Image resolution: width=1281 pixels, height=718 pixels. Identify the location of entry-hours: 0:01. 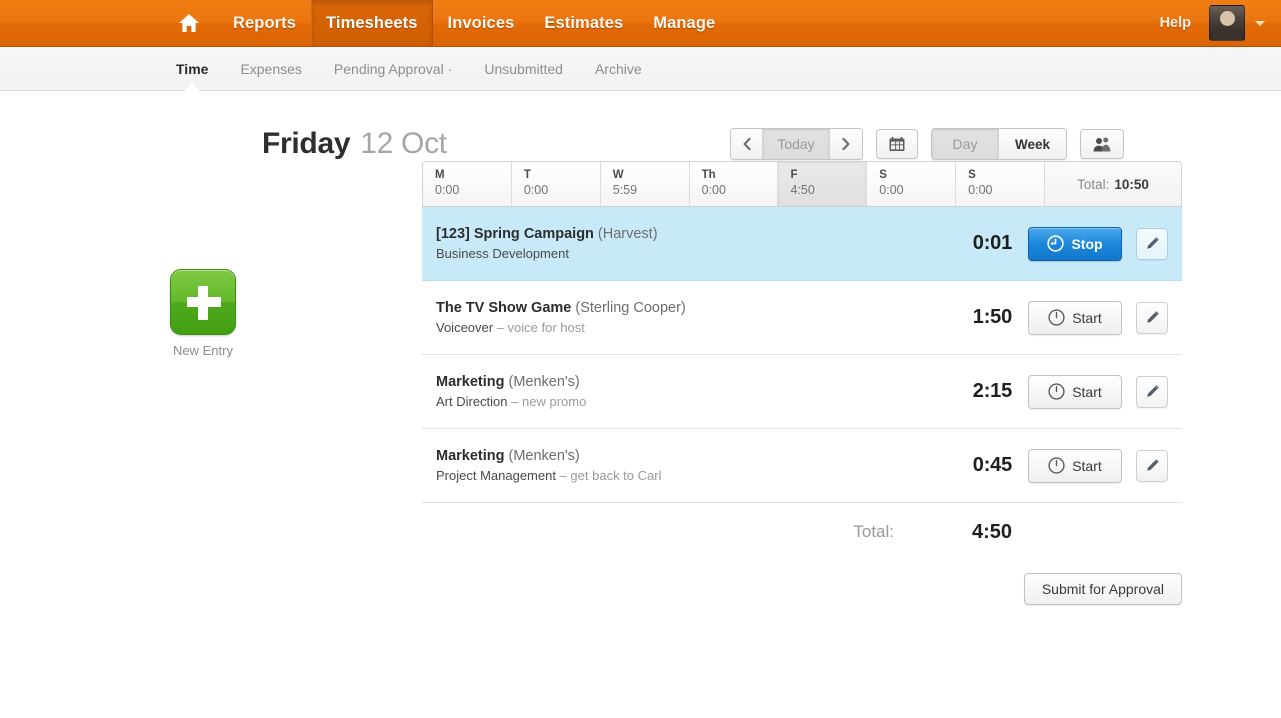
(992, 243).